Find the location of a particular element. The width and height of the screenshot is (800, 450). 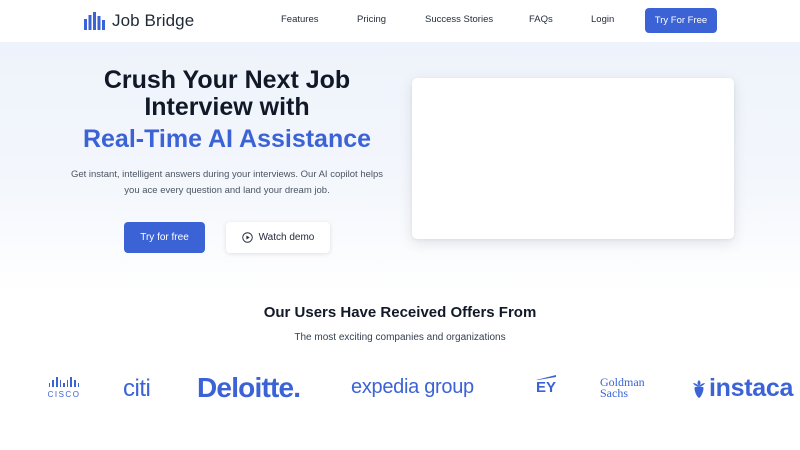

nav-link-faqs: FAQs is located at coordinates (541, 19).